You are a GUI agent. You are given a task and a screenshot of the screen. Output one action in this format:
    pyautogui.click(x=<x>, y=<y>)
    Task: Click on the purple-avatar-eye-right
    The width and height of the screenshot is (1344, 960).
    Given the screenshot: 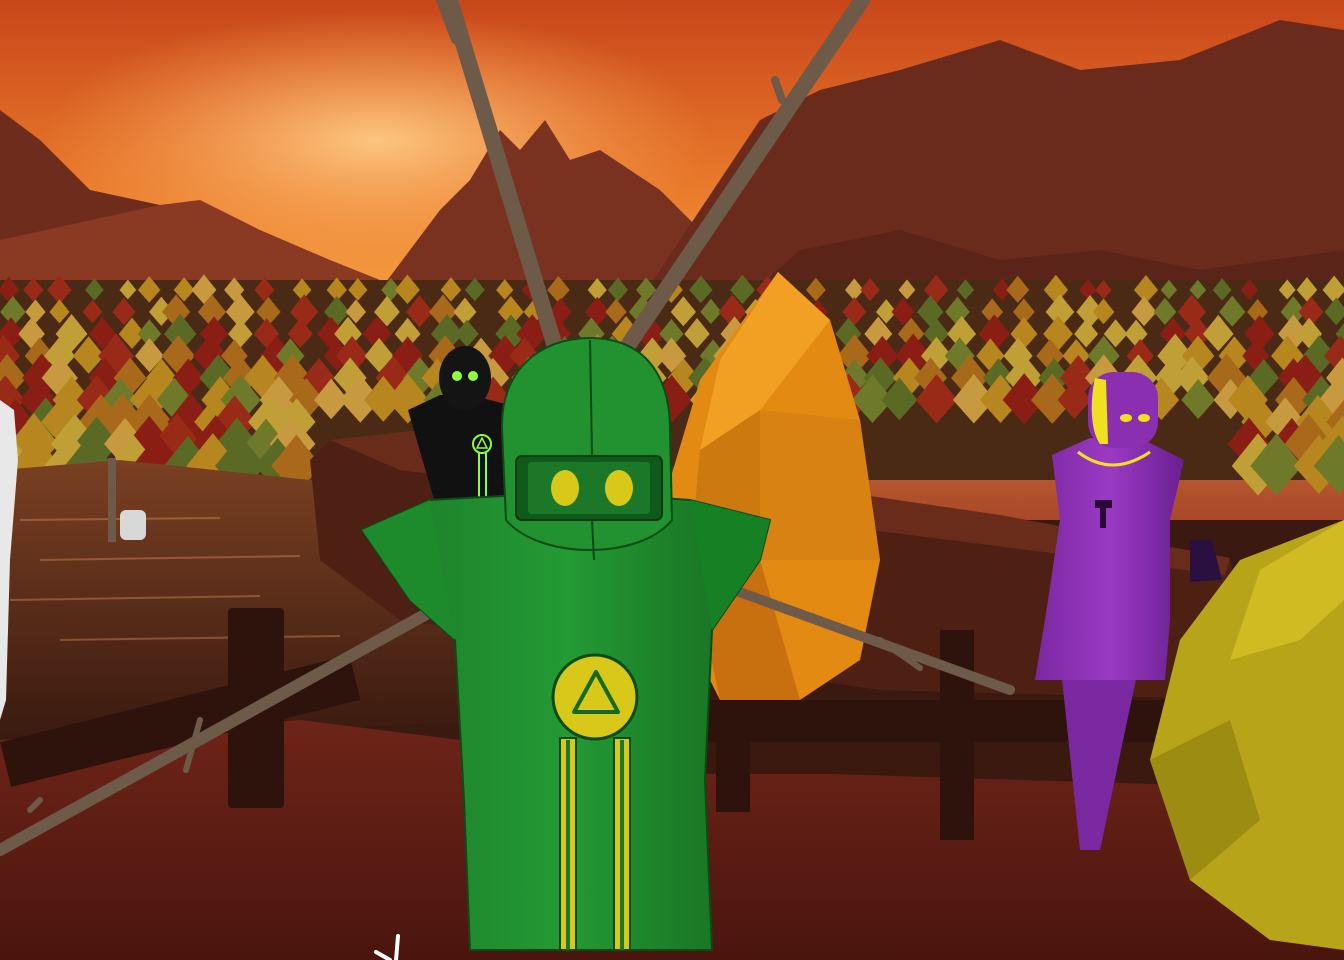 What is the action you would take?
    pyautogui.click(x=1144, y=418)
    